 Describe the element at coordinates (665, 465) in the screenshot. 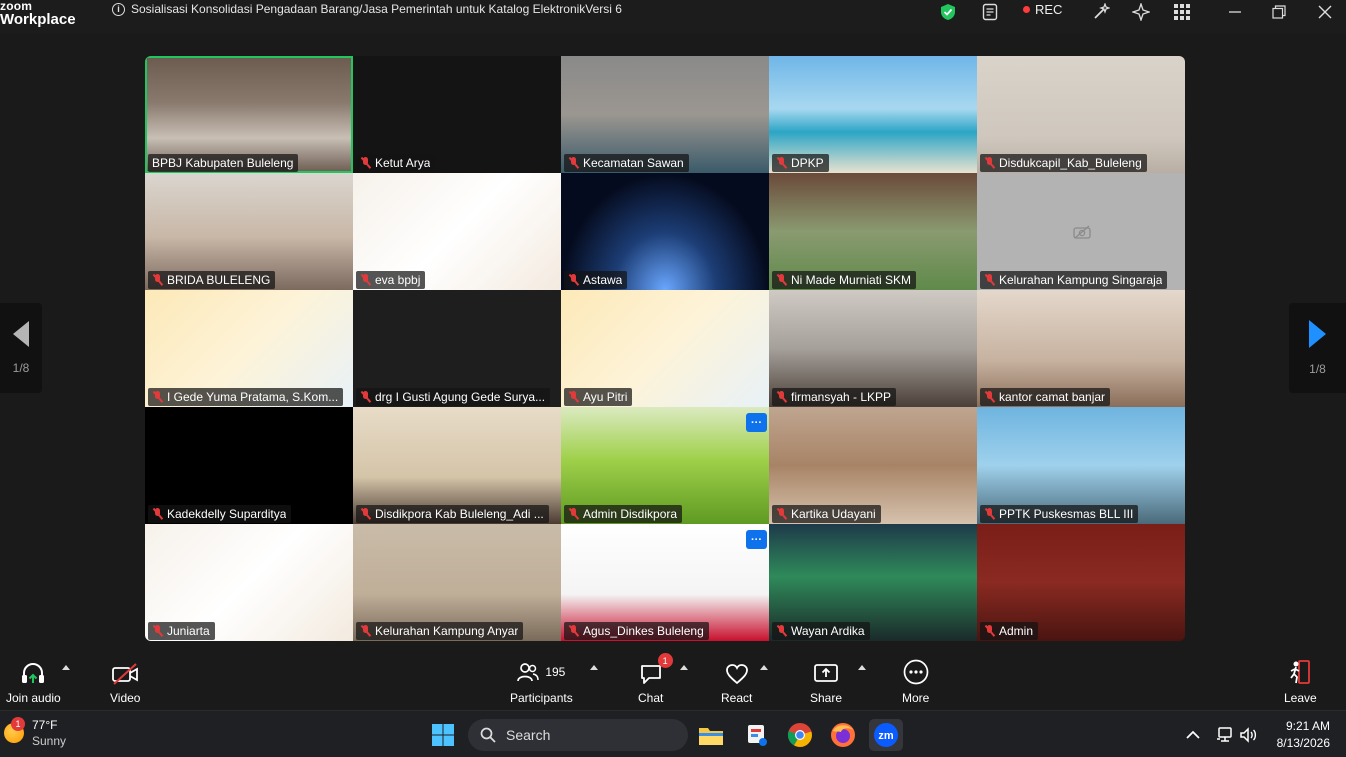

I see `participant-tile: ··· Admin Disdikpora` at that location.